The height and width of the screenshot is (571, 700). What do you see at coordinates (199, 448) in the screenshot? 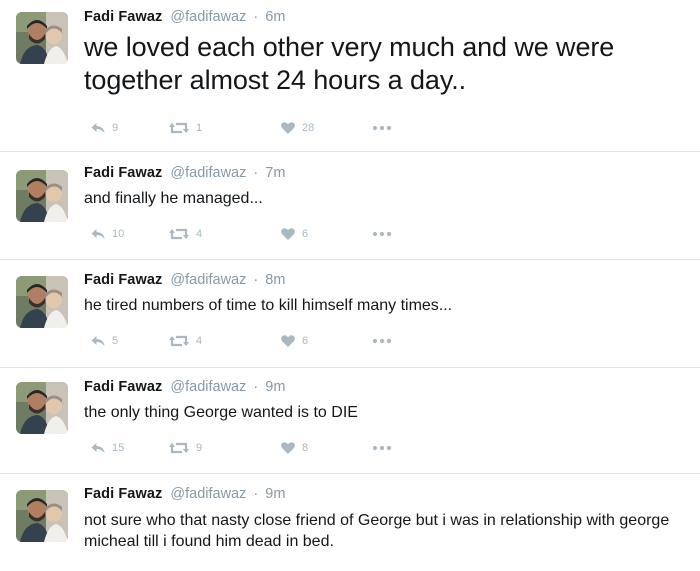
I see `retweet-count: 9` at bounding box center [199, 448].